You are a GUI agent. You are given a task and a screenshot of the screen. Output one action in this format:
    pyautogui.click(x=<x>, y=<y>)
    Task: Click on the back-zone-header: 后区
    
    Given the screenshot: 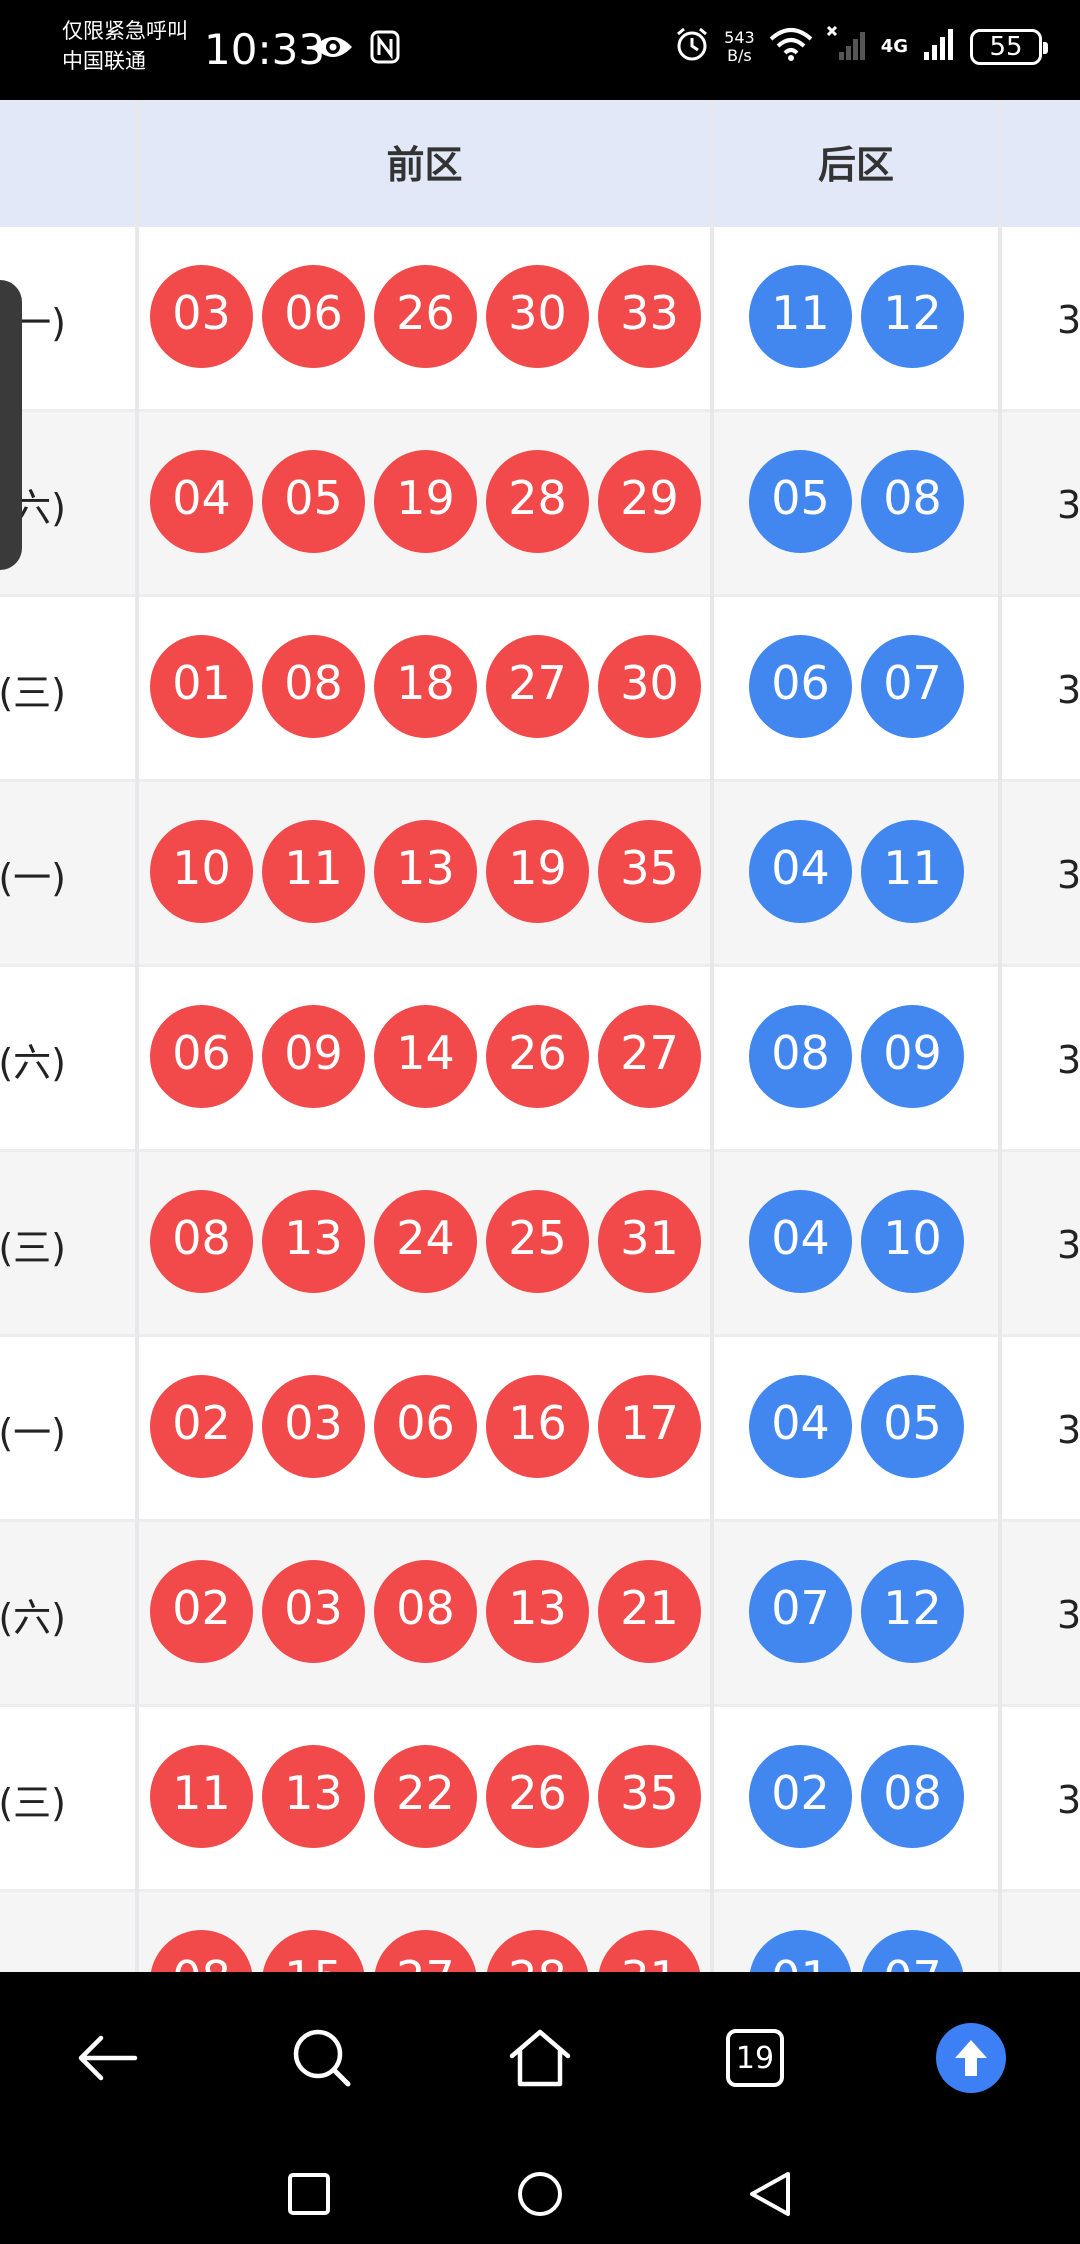 What is the action you would take?
    pyautogui.click(x=855, y=165)
    